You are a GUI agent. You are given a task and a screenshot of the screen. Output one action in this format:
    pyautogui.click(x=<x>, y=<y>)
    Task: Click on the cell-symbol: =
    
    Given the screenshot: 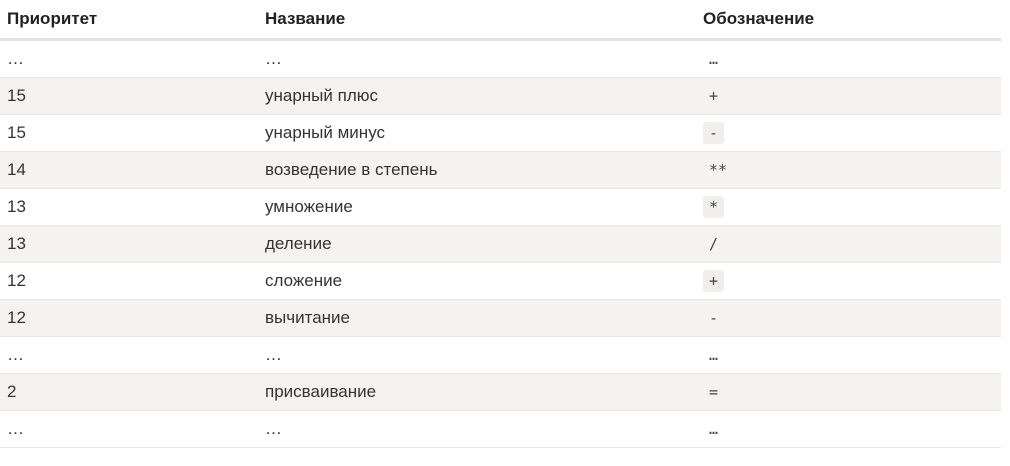 What is the action you would take?
    pyautogui.click(x=848, y=392)
    